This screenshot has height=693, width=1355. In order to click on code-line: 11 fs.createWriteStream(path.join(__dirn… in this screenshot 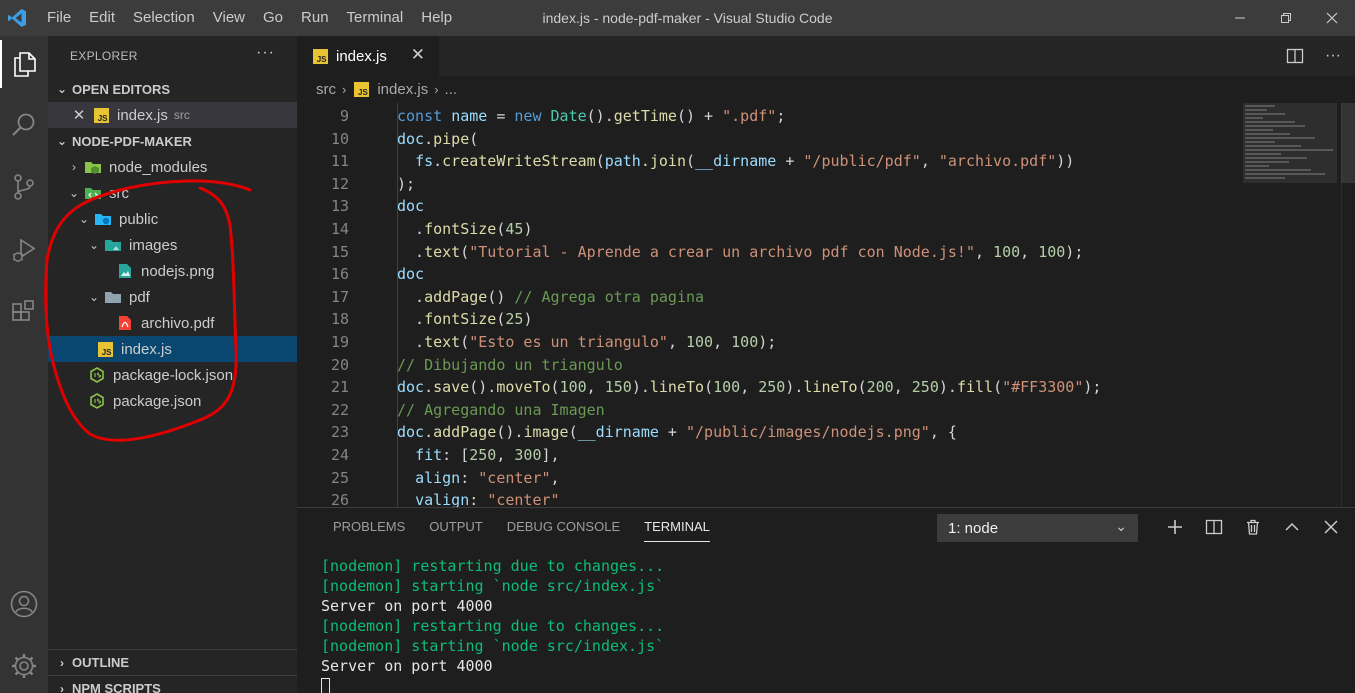, I will do `click(767, 161)`.